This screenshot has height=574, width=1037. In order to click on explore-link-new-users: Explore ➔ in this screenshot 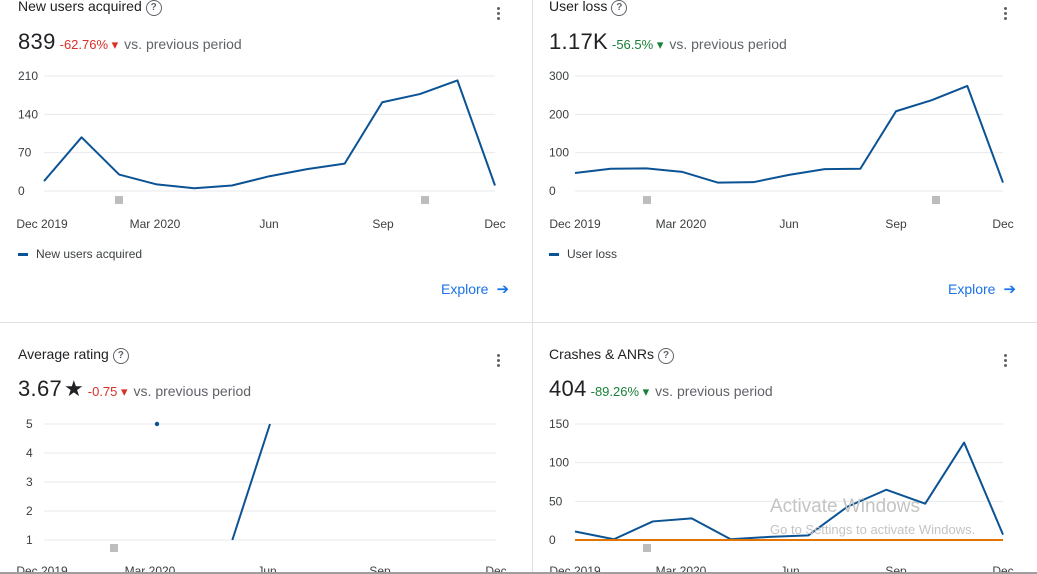, I will do `click(475, 289)`.